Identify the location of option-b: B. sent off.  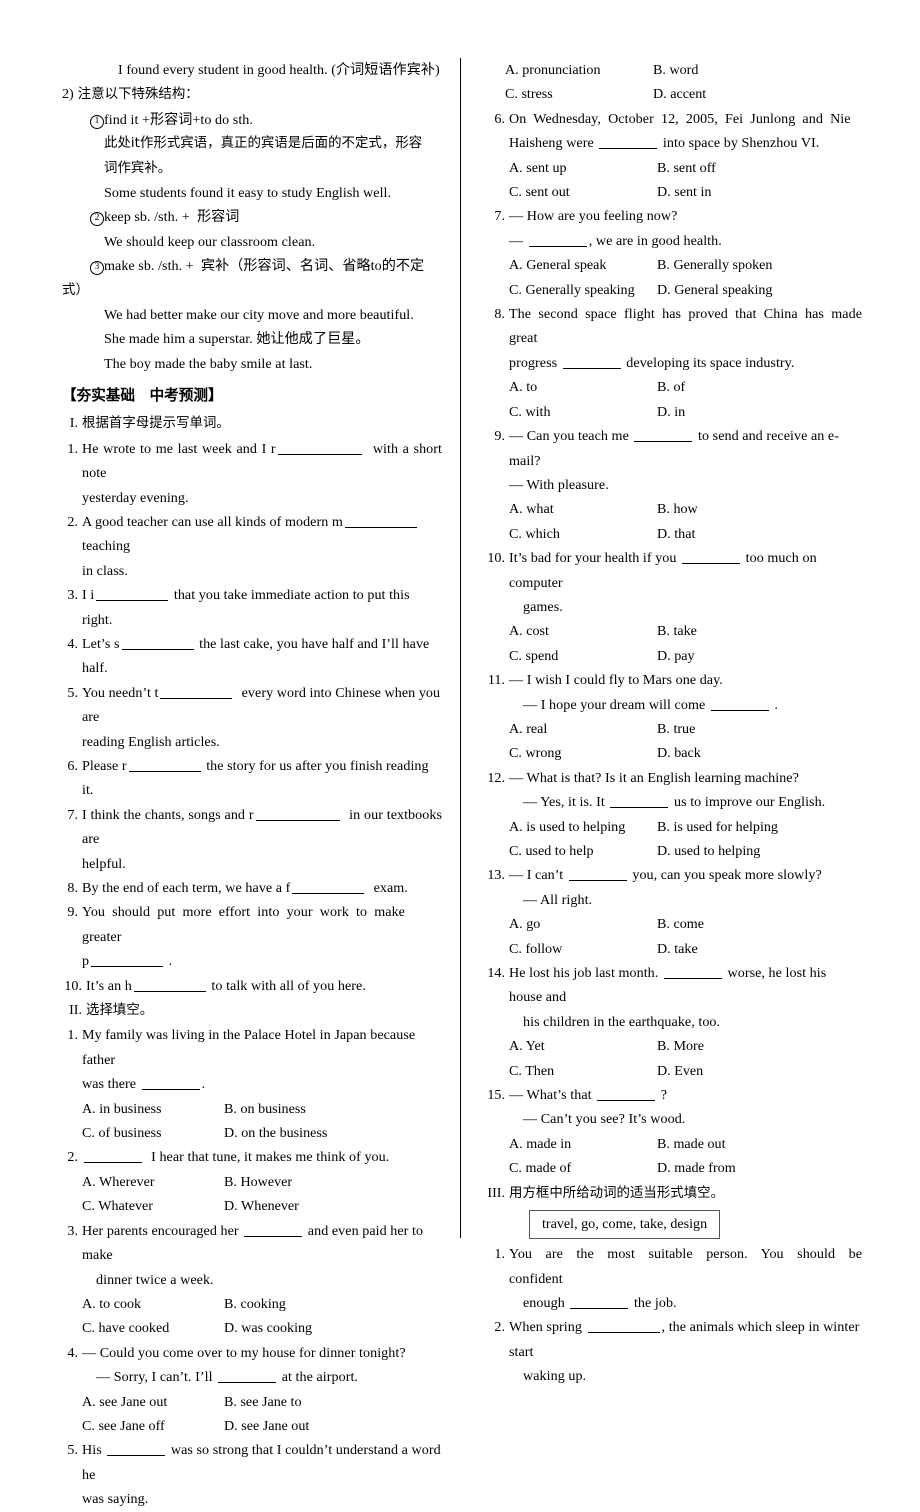
(759, 168).